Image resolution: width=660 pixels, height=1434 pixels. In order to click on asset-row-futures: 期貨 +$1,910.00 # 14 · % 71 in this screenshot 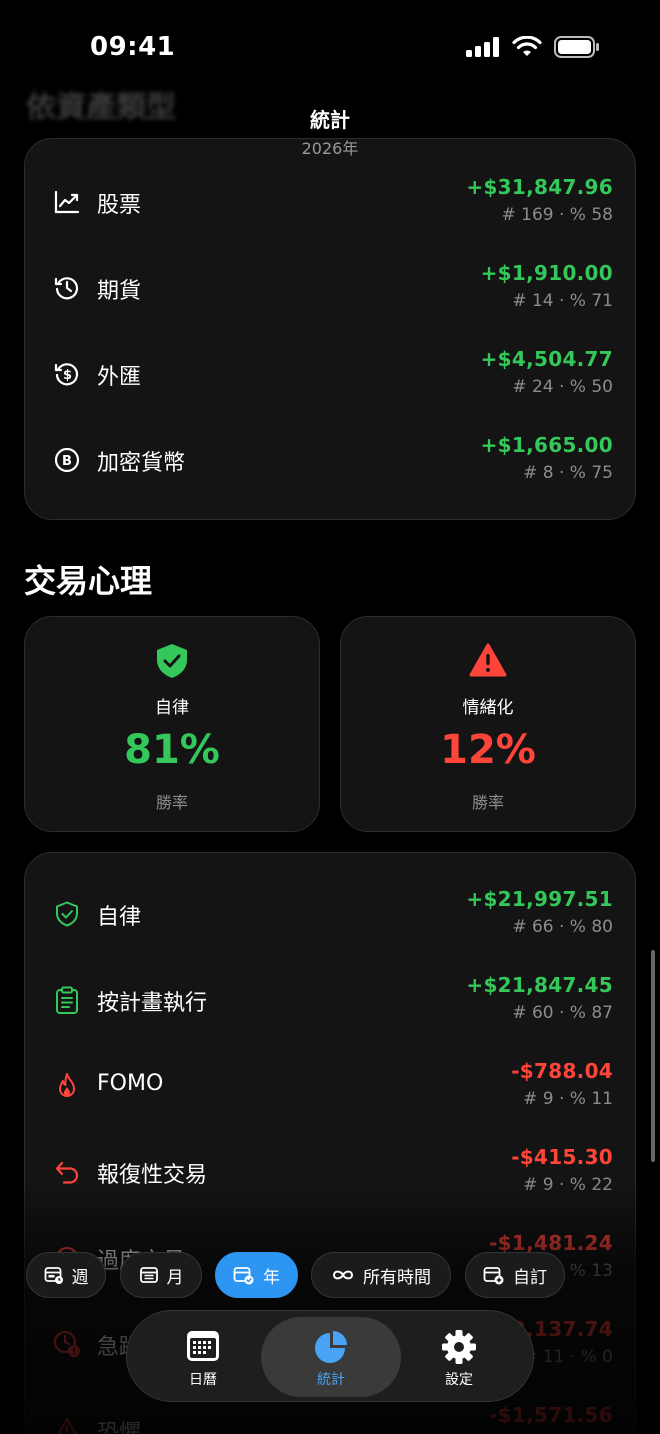, I will do `click(330, 288)`.